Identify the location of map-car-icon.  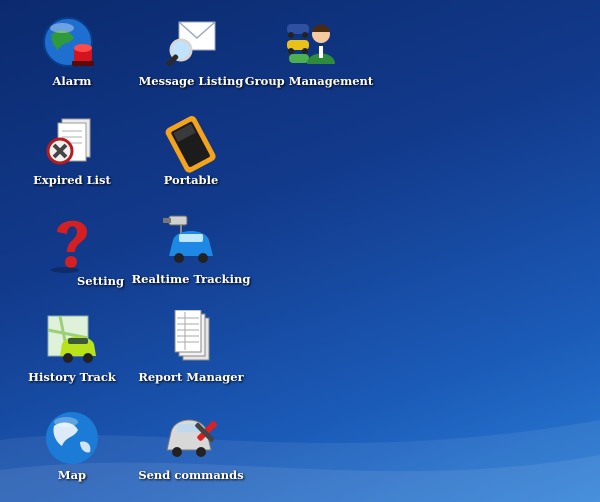
(72, 341).